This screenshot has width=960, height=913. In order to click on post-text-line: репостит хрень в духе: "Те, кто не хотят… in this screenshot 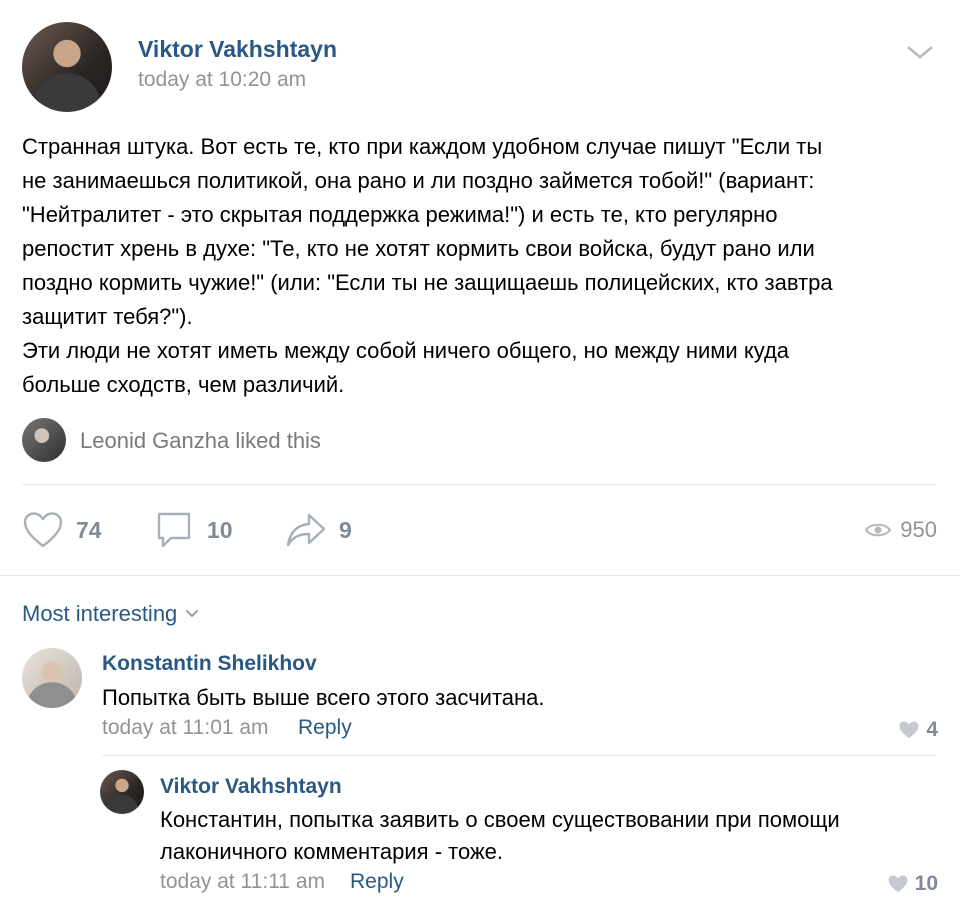, I will do `click(418, 248)`.